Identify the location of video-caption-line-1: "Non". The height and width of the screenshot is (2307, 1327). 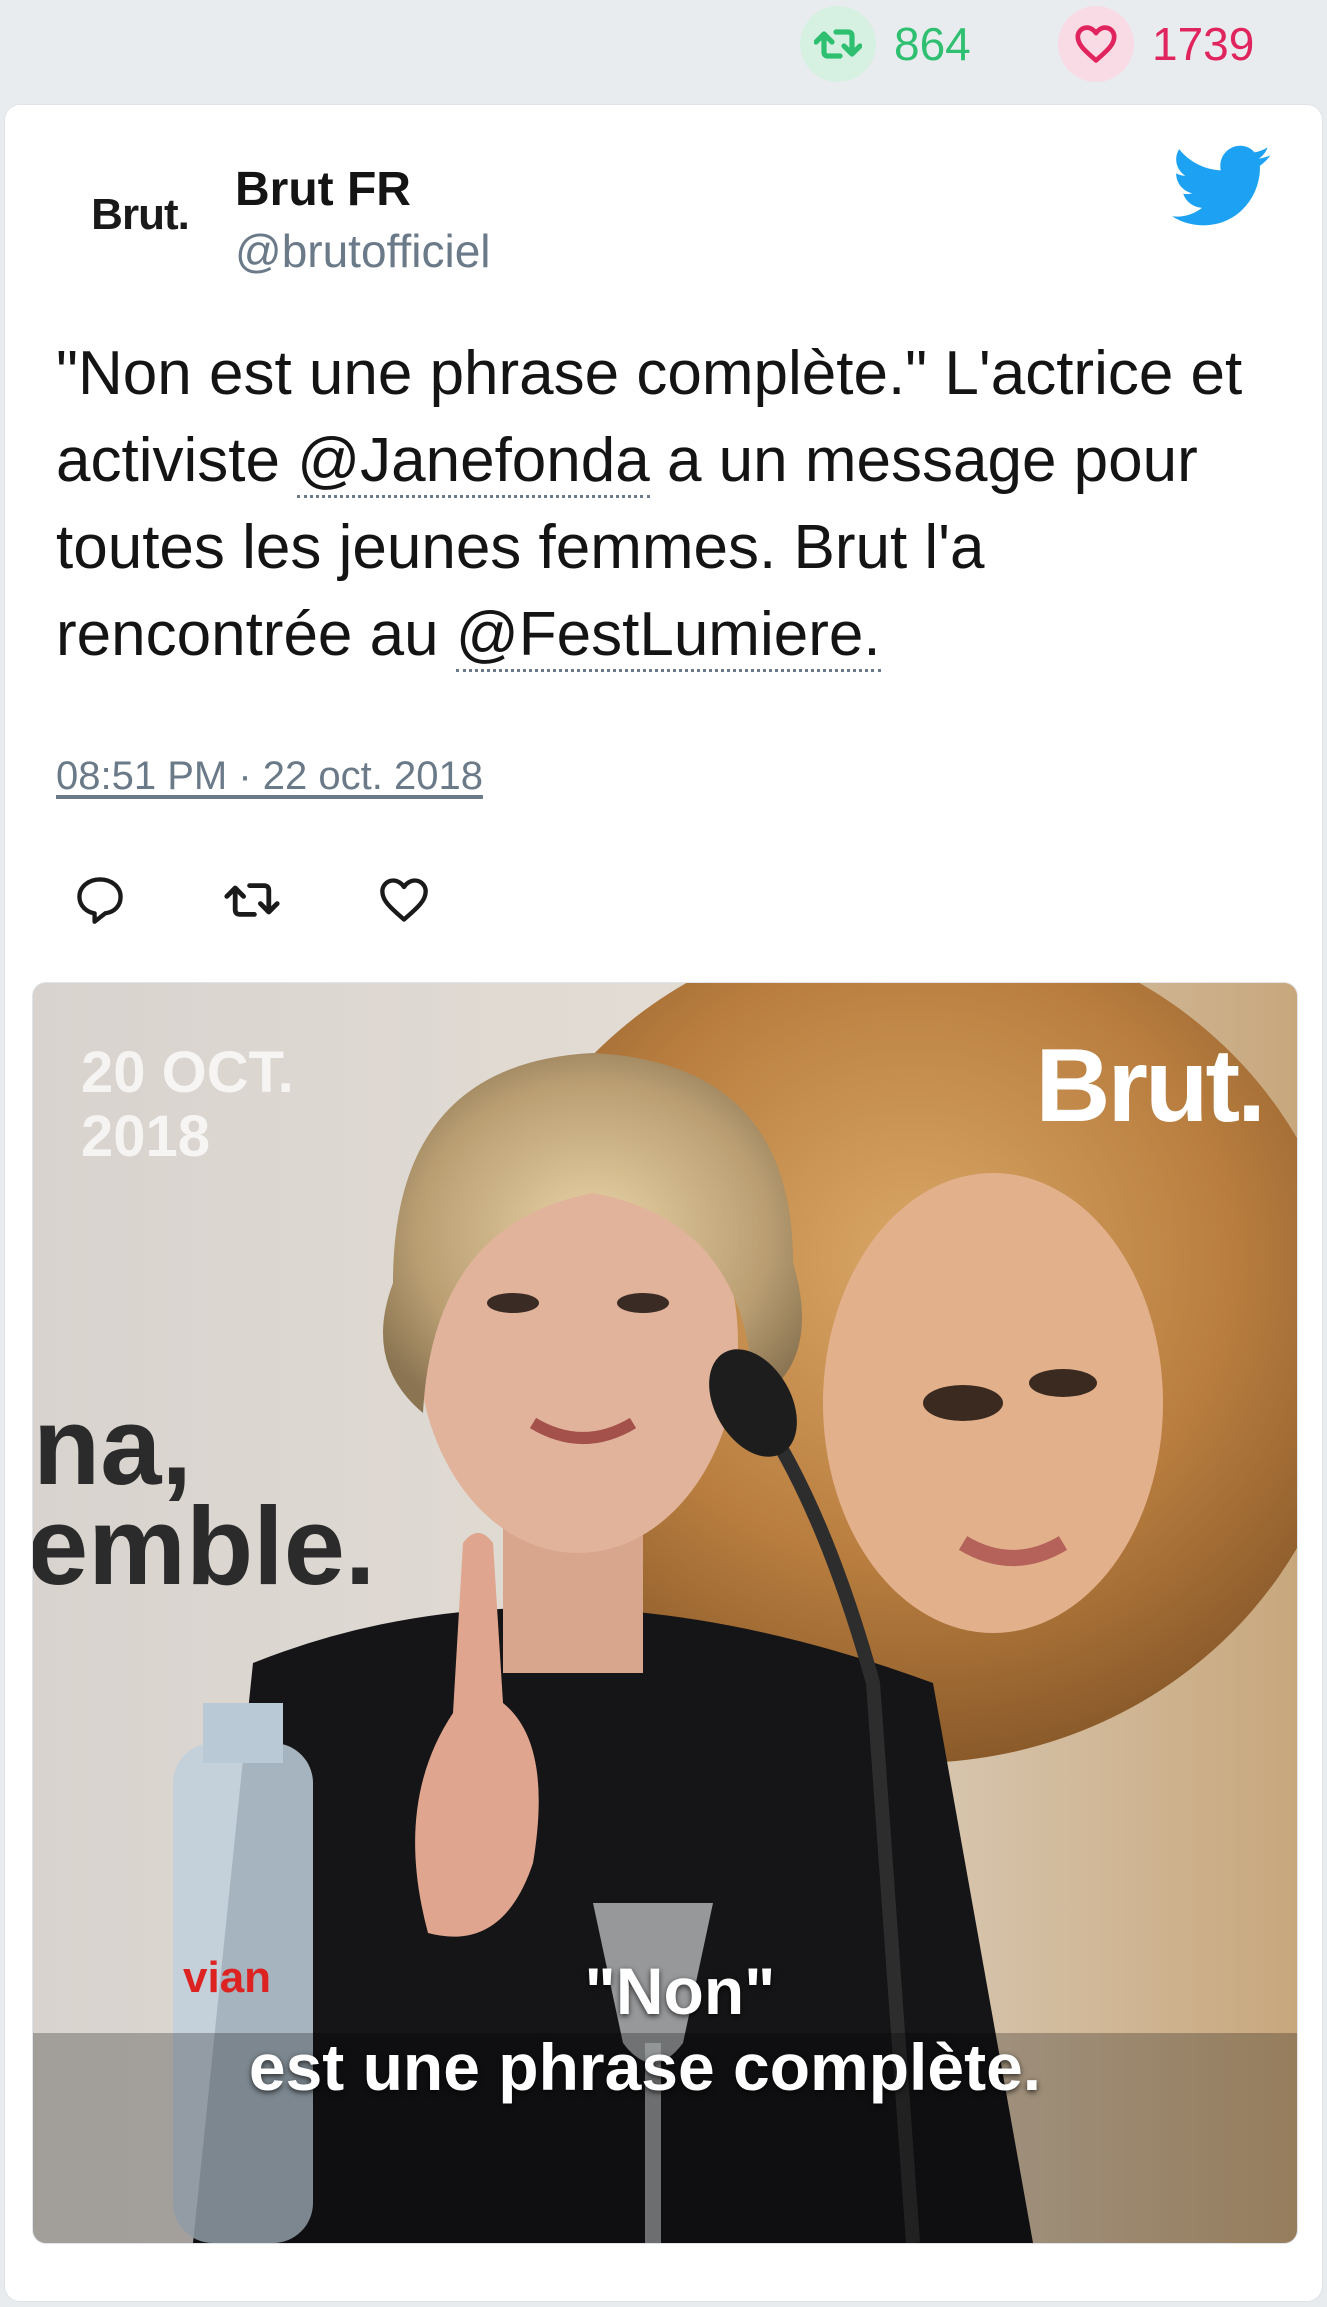
(680, 1991).